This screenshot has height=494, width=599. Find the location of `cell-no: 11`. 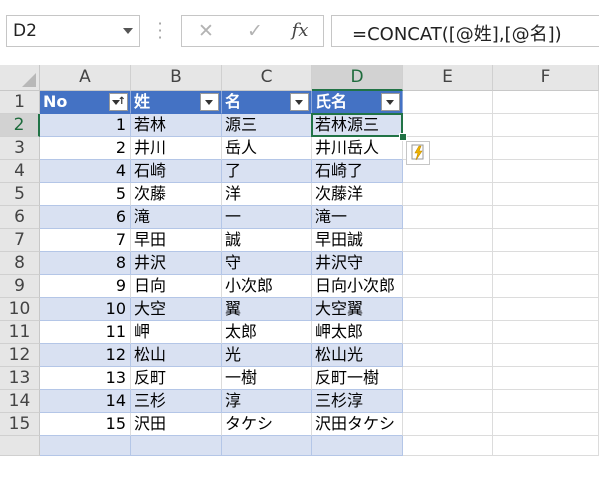

cell-no: 11 is located at coordinates (85, 332).